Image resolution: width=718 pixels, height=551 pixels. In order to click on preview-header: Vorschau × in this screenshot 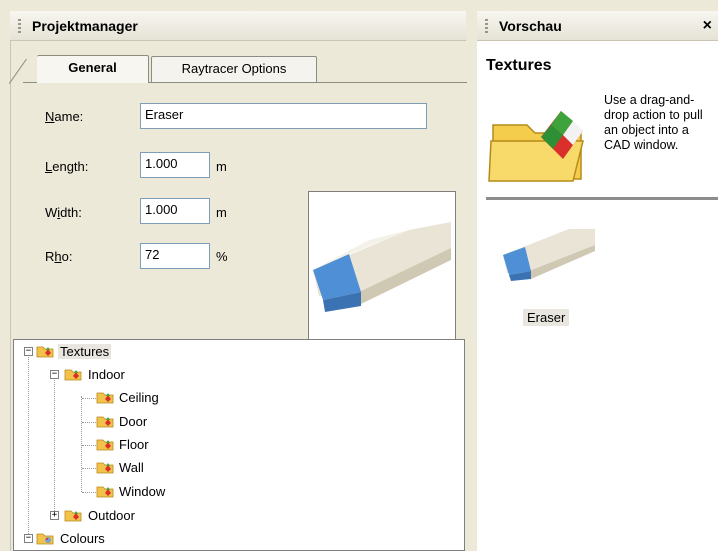, I will do `click(597, 26)`.